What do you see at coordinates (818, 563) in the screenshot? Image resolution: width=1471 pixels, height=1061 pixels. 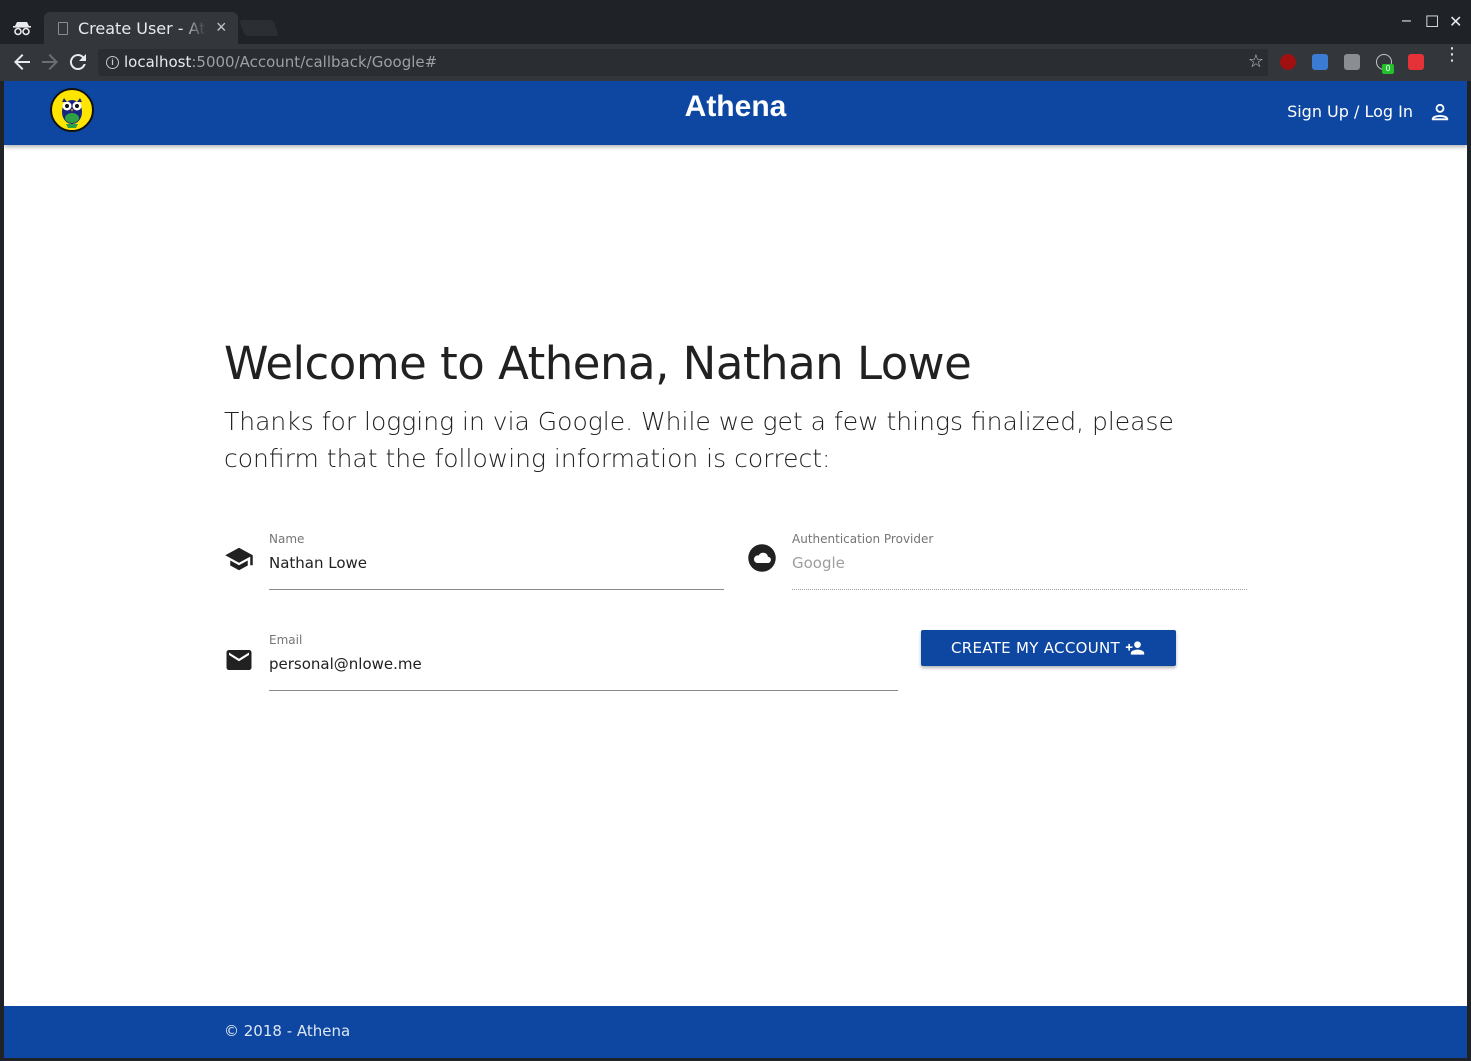 I see `auth-provider-value: Google` at bounding box center [818, 563].